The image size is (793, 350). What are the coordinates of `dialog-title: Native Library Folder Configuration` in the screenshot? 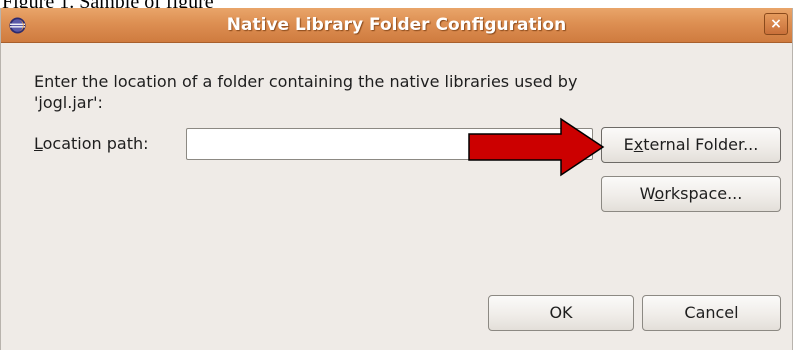 It's located at (396, 25).